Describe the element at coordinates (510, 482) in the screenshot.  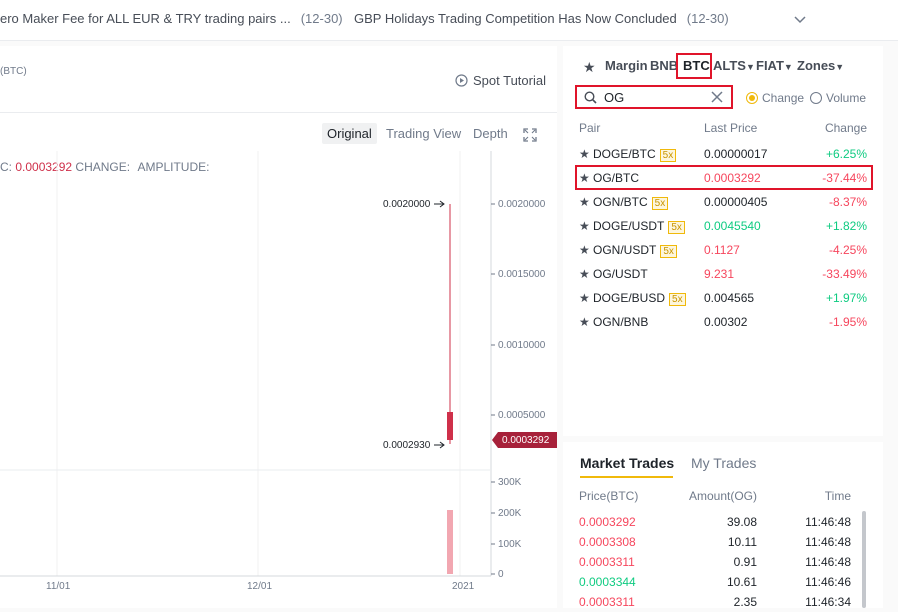
I see `volume-tick-label: 300K` at that location.